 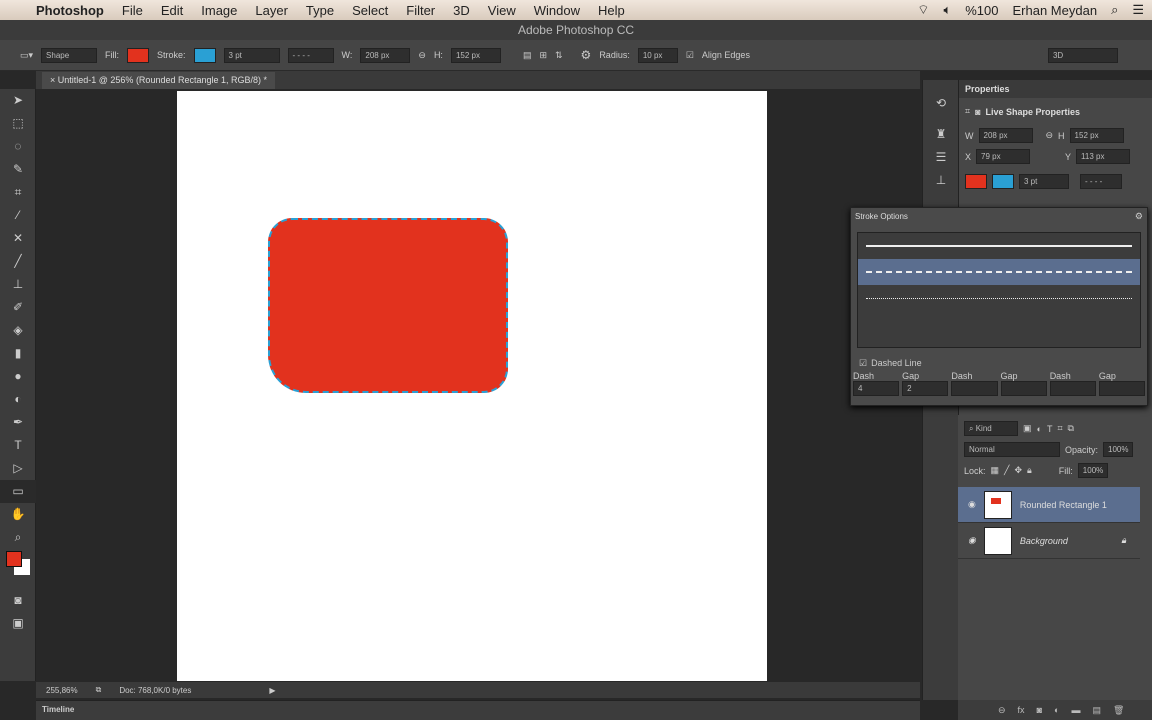 What do you see at coordinates (272, 690) in the screenshot?
I see `status-menu-arrow: ▶` at bounding box center [272, 690].